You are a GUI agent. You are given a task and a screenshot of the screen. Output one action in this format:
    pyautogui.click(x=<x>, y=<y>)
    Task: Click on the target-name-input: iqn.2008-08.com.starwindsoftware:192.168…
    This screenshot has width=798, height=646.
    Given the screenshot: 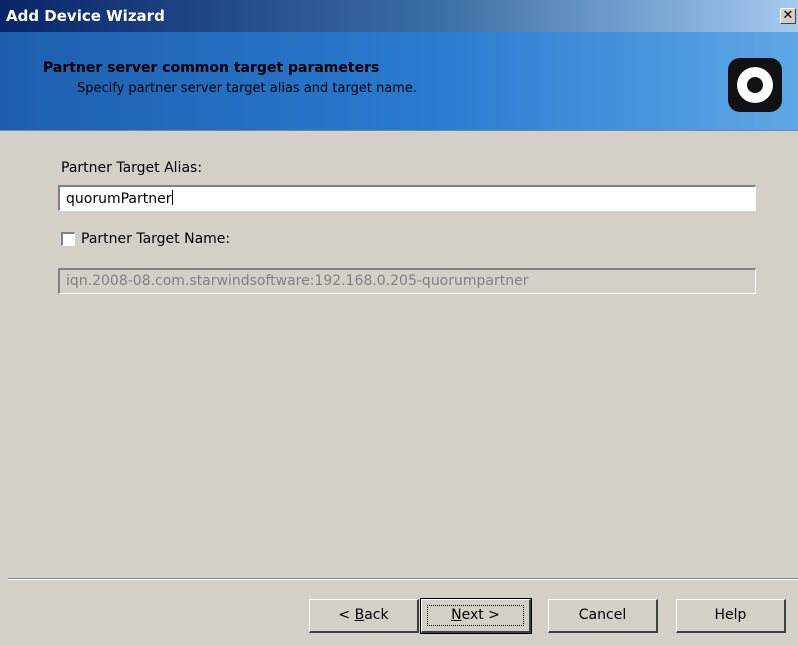 What is the action you would take?
    pyautogui.click(x=407, y=281)
    